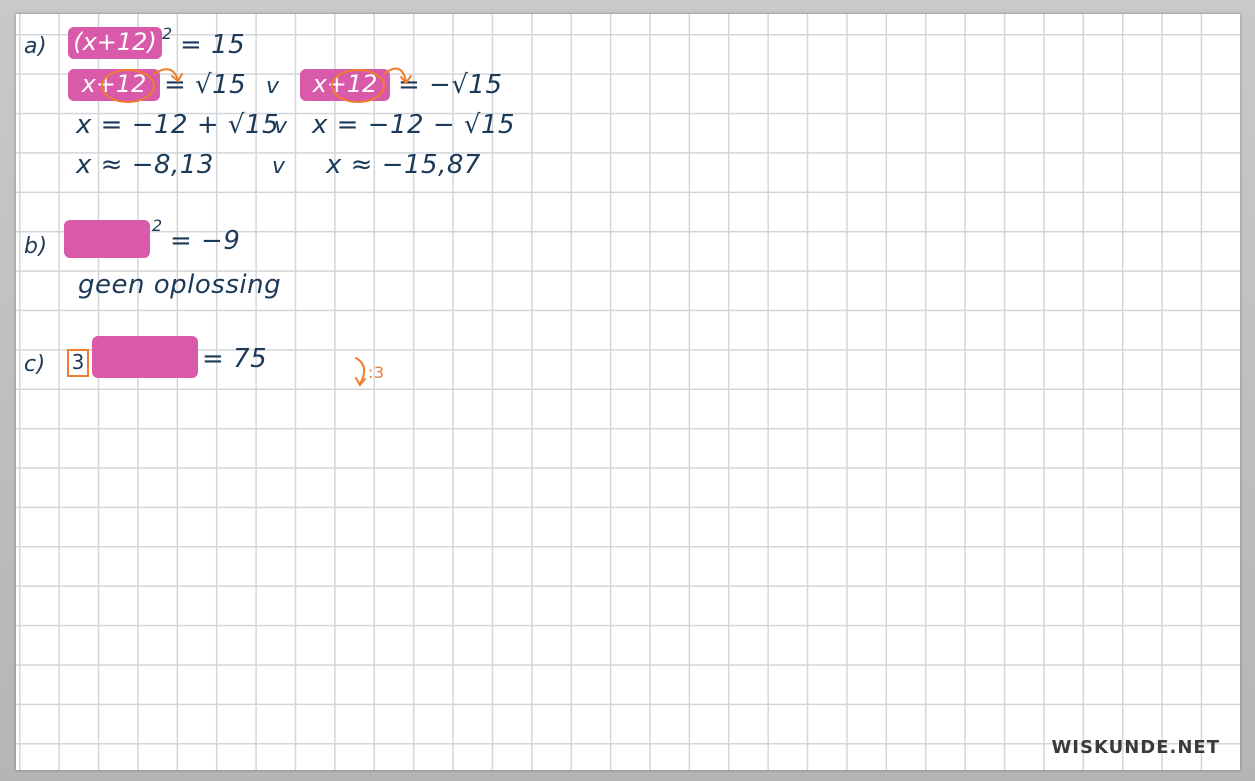  I want to click on circle-plus12-left, so click(128, 86).